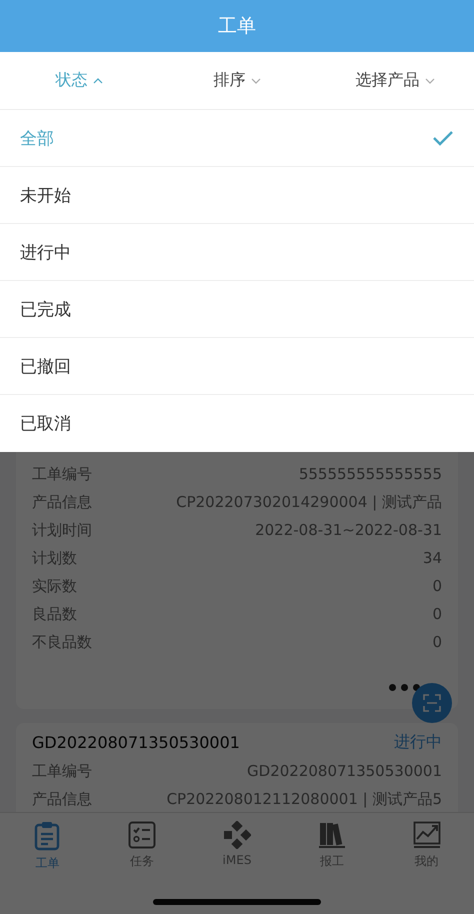 The height and width of the screenshot is (914, 474). I want to click on menu-item: 未开始, so click(237, 195).